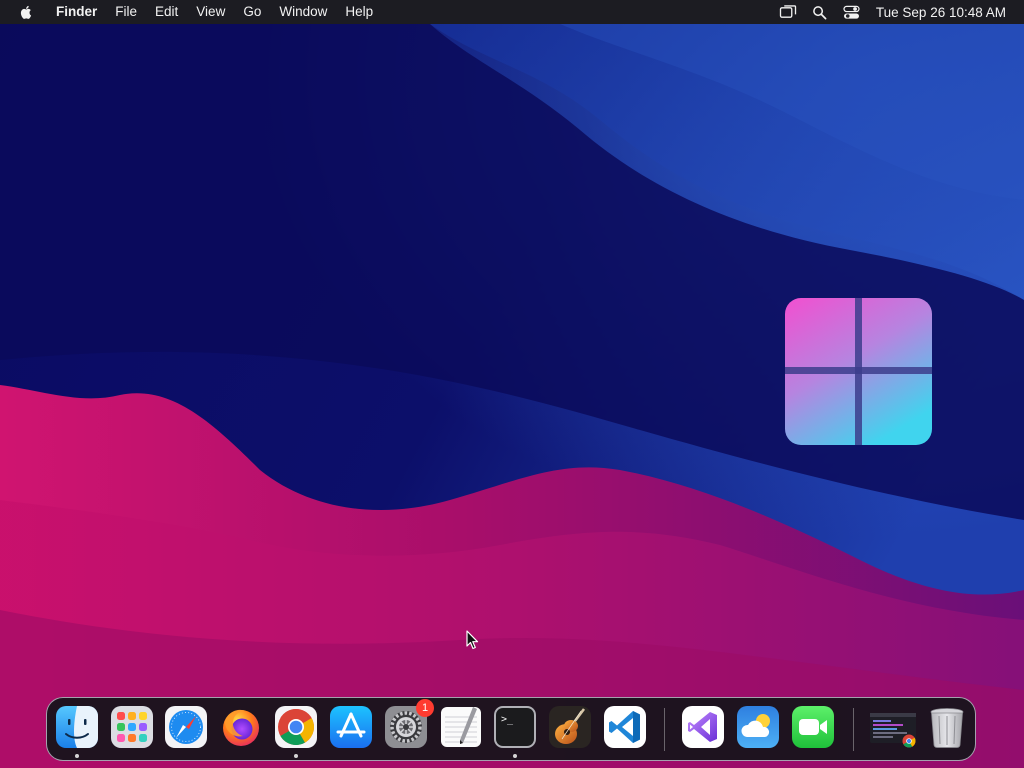 This screenshot has width=1024, height=768. I want to click on garageband-icon, so click(570, 727).